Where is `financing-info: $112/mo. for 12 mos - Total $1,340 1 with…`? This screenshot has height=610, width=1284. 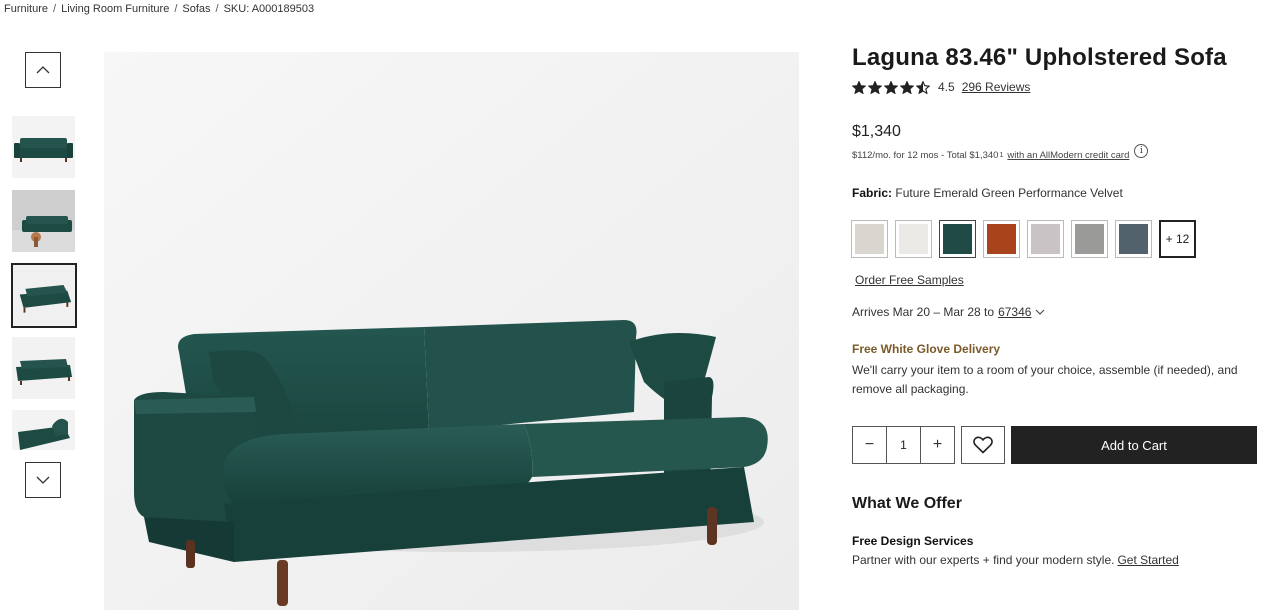 financing-info: $112/mo. for 12 mos - Total $1,340 1 with… is located at coordinates (1000, 153).